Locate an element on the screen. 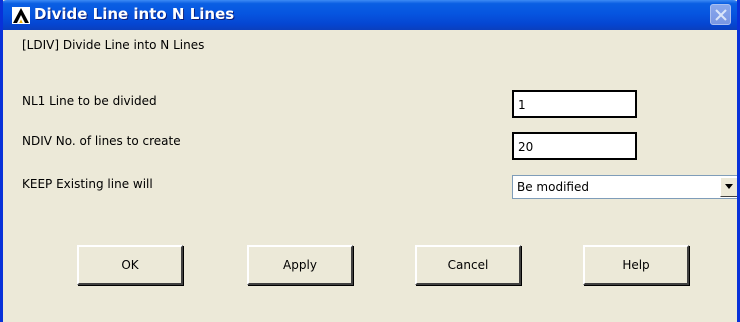  help-button: Help is located at coordinates (636, 265).